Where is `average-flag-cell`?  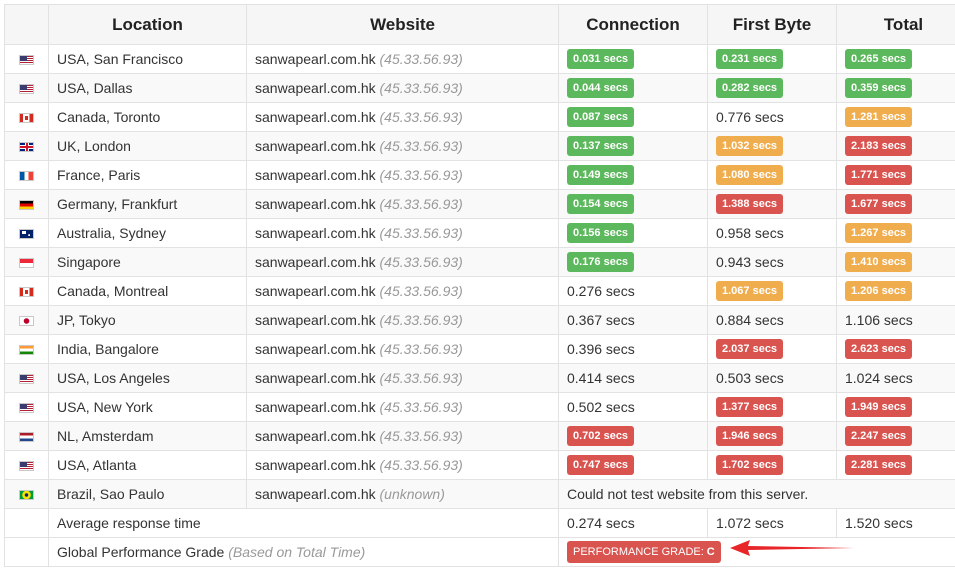
average-flag-cell is located at coordinates (26, 523).